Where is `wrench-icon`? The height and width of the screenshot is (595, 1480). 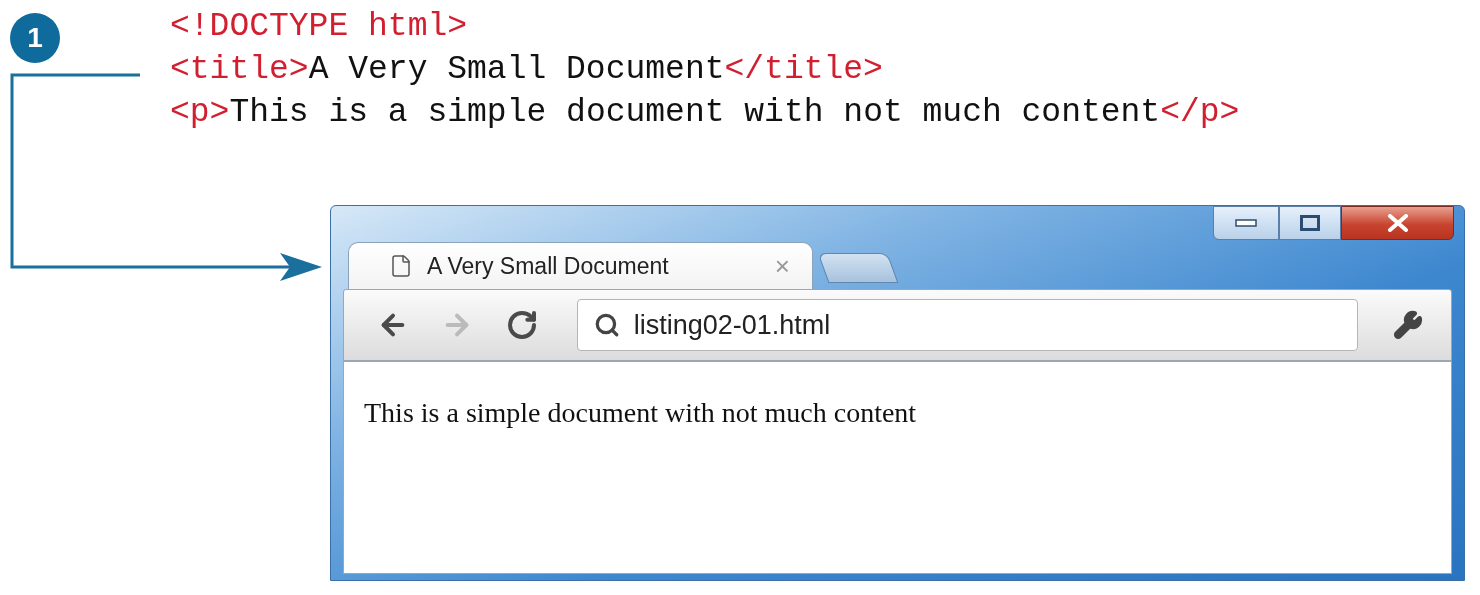 wrench-icon is located at coordinates (1407, 325).